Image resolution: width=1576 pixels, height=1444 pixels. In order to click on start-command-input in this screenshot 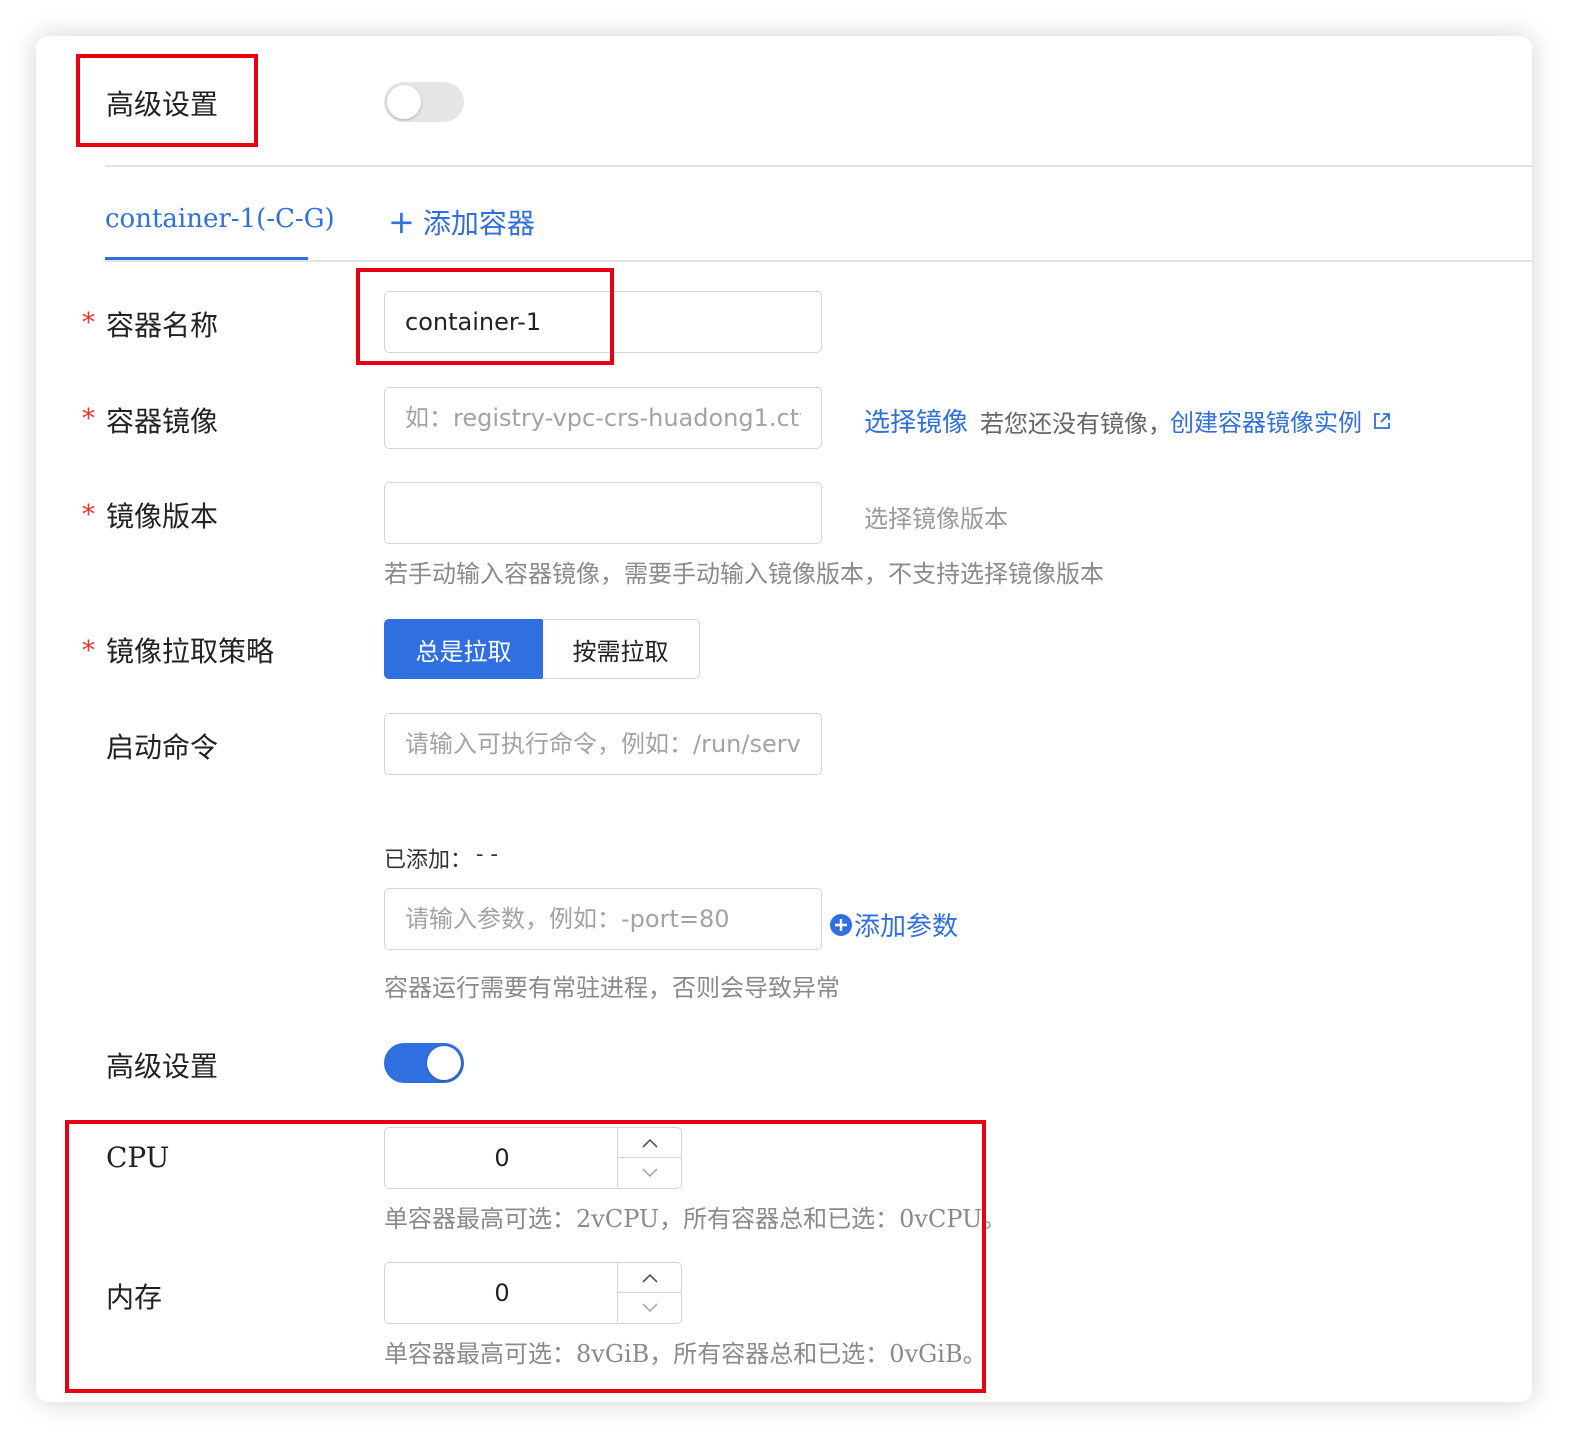, I will do `click(603, 744)`.